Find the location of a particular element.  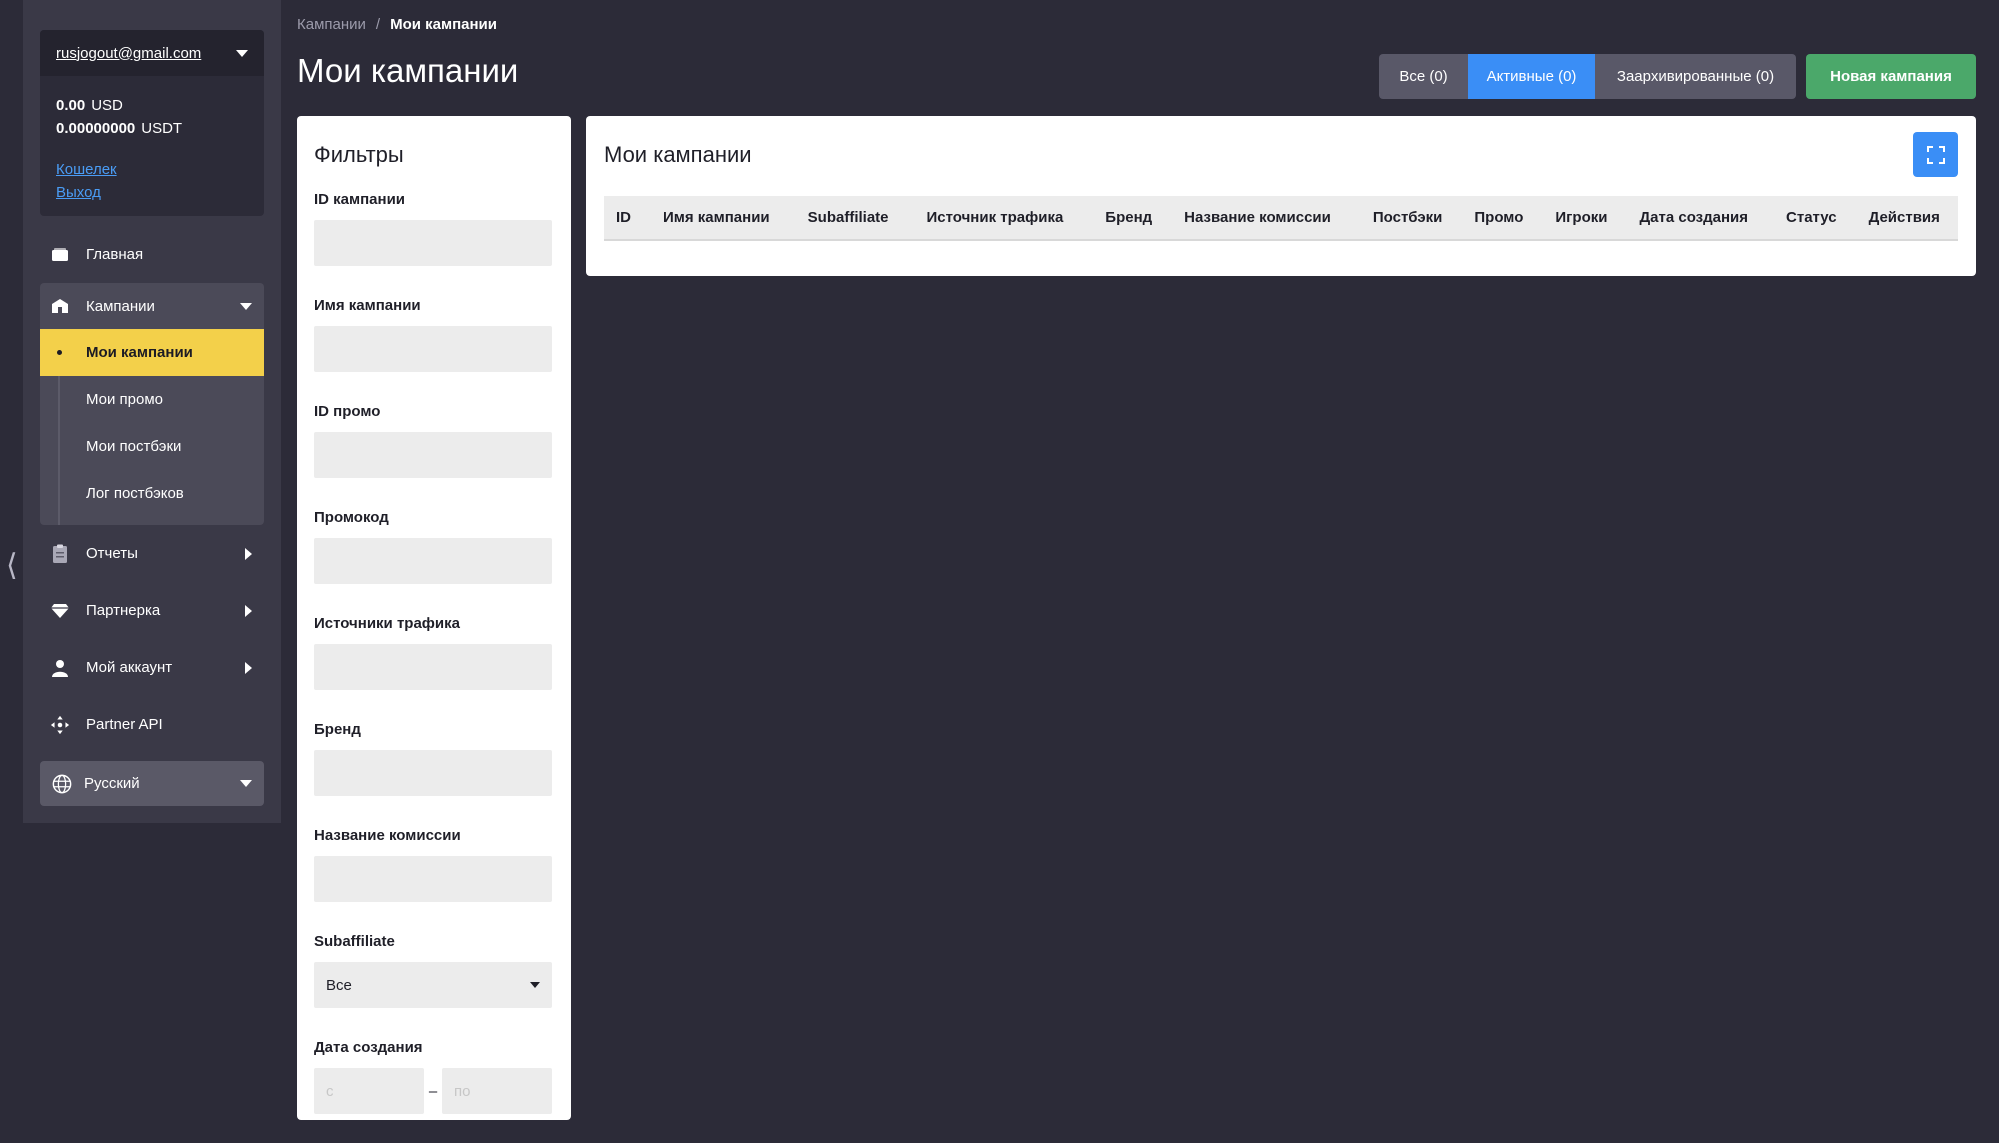

balance-currency: USDT is located at coordinates (162, 128).